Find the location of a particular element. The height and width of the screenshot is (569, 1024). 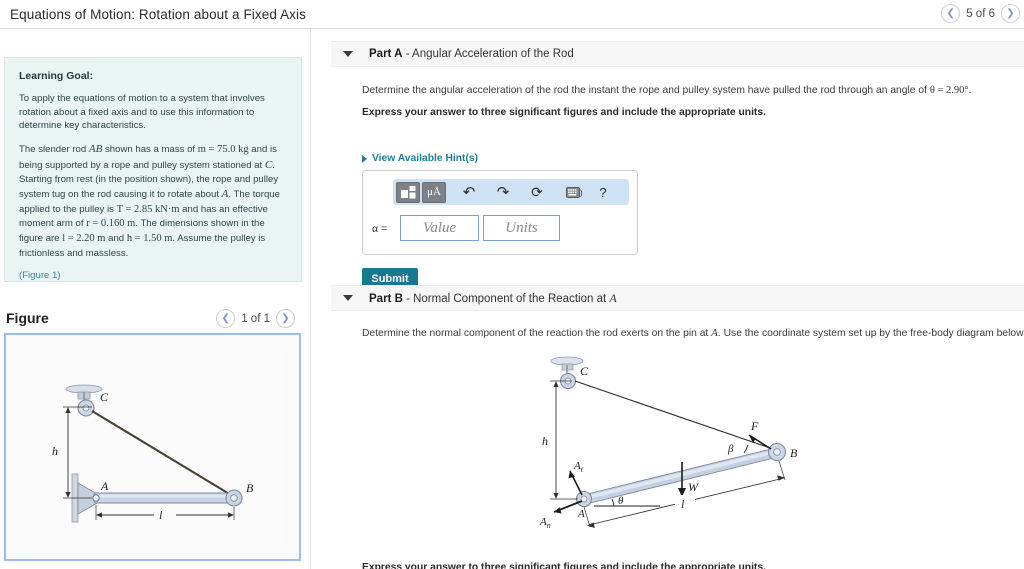

part-b-label: Part B is located at coordinates (386, 298).